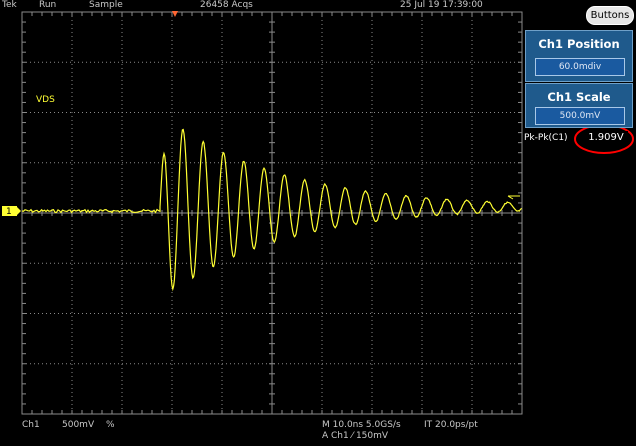 This screenshot has height=446, width=636. Describe the element at coordinates (606, 138) in the screenshot. I see `measurement-value: 1.909V` at that location.